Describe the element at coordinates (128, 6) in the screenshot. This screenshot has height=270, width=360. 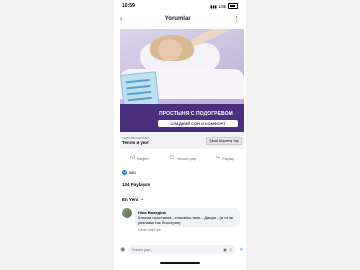
I see `status-time: 10:59` at that location.